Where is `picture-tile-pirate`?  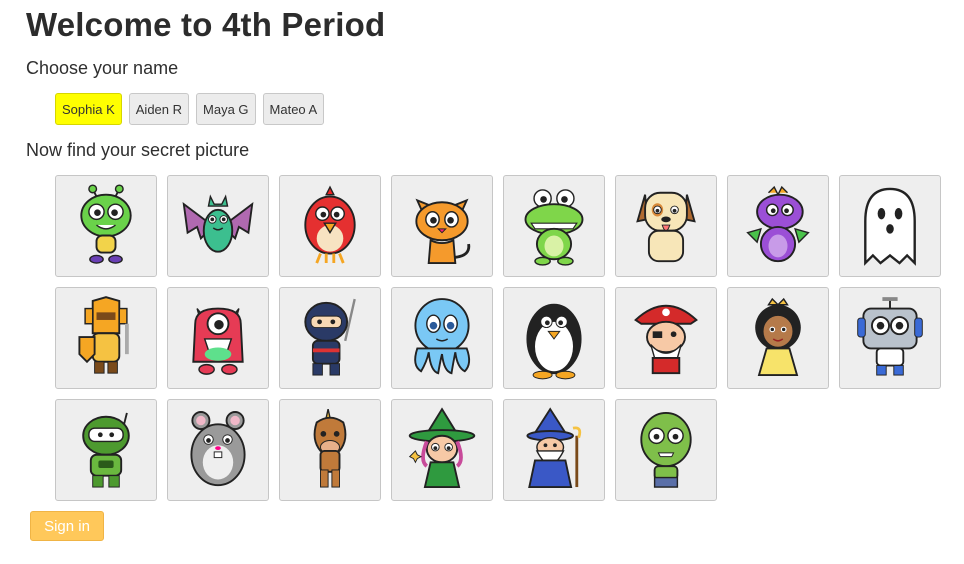 picture-tile-pirate is located at coordinates (666, 338).